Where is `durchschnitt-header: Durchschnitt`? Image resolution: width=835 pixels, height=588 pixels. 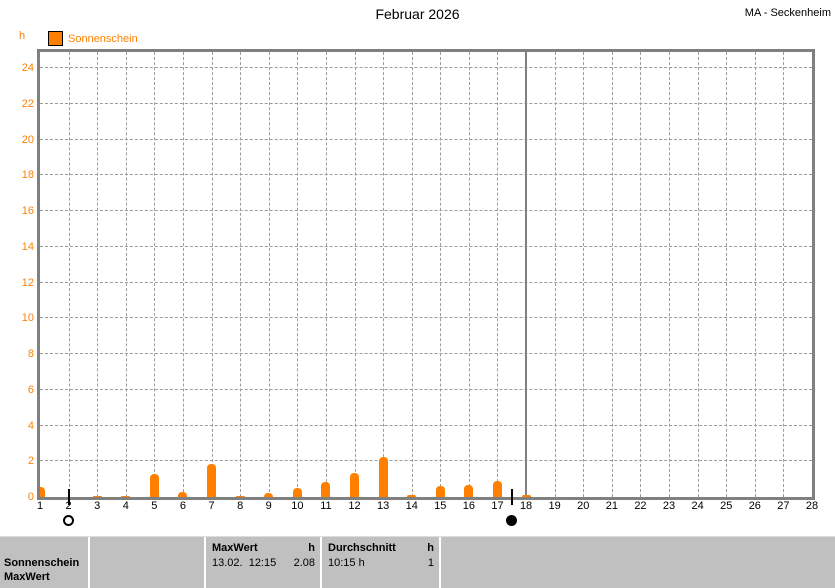 durchschnitt-header: Durchschnitt is located at coordinates (362, 548).